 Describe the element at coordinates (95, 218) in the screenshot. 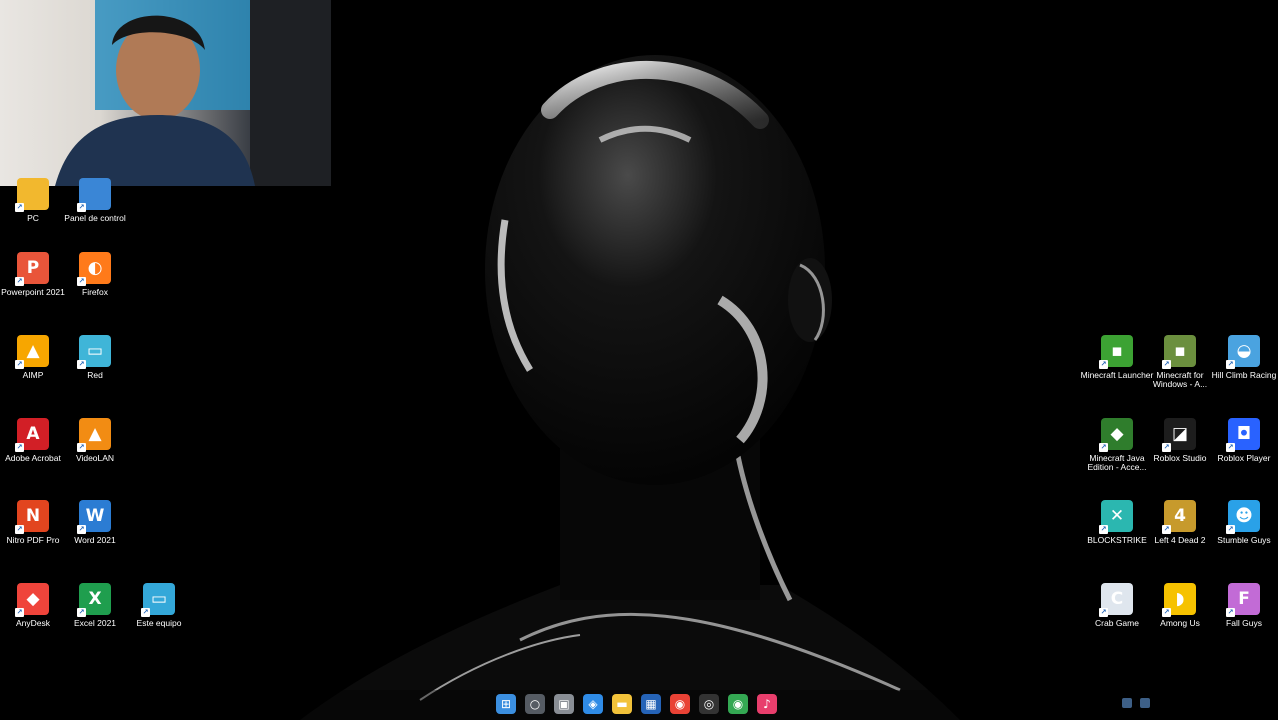

I see `desktop-shortcut-label: Panel de control` at that location.